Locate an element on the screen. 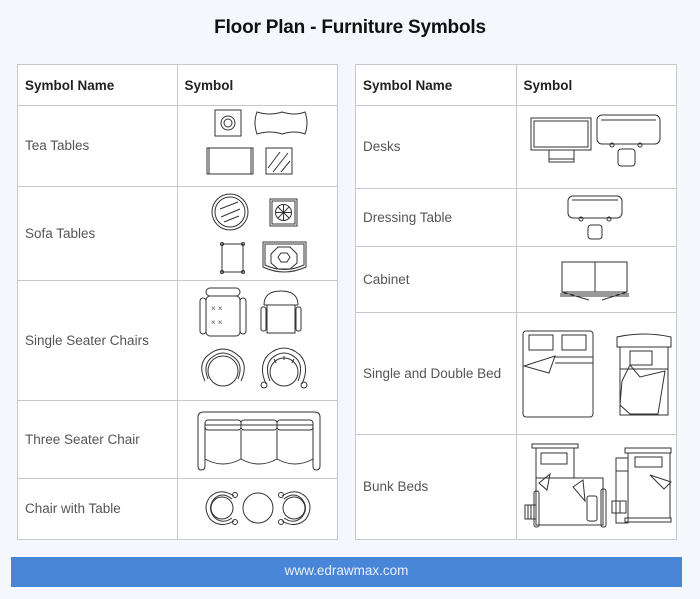  three-seater-sofa-icon is located at coordinates (258, 441).